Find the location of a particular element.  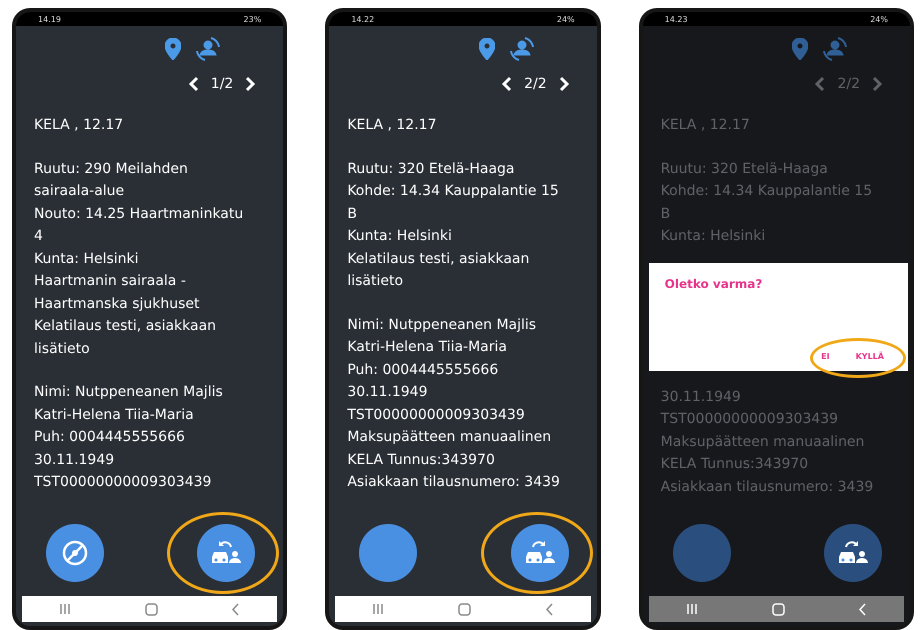

no-driving-icon is located at coordinates (75, 553).